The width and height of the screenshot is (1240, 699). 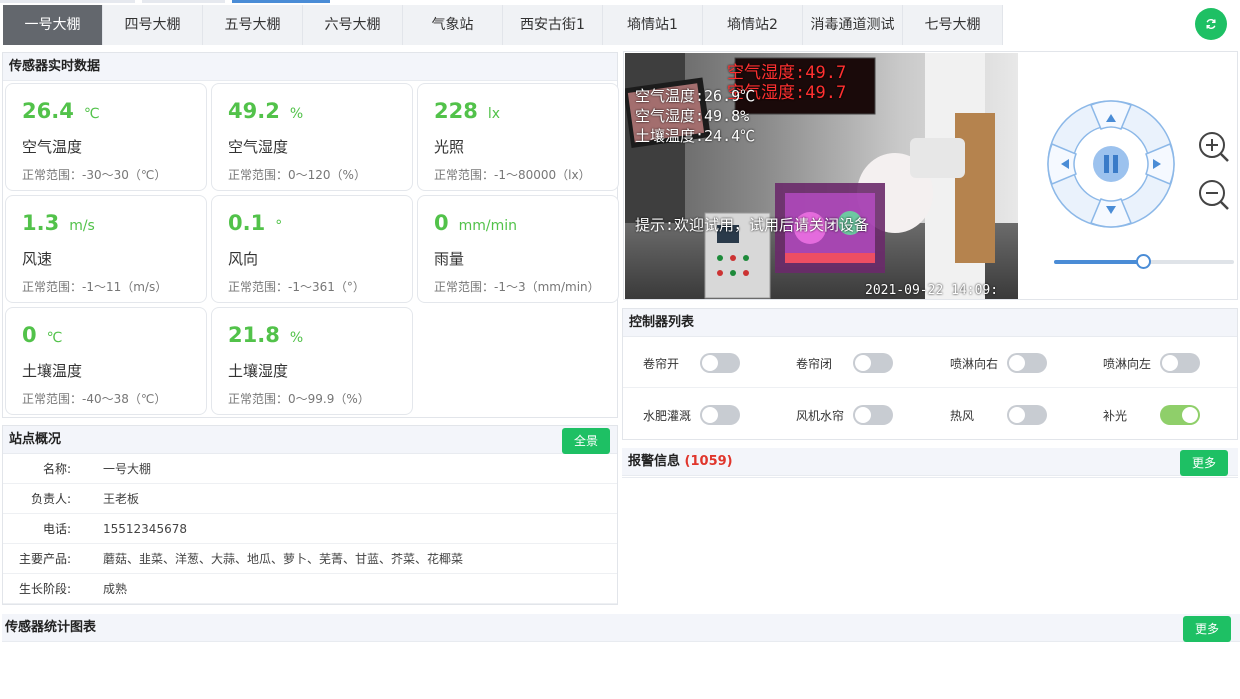 I want to click on tab-station: 西安古街1, so click(x=553, y=25).